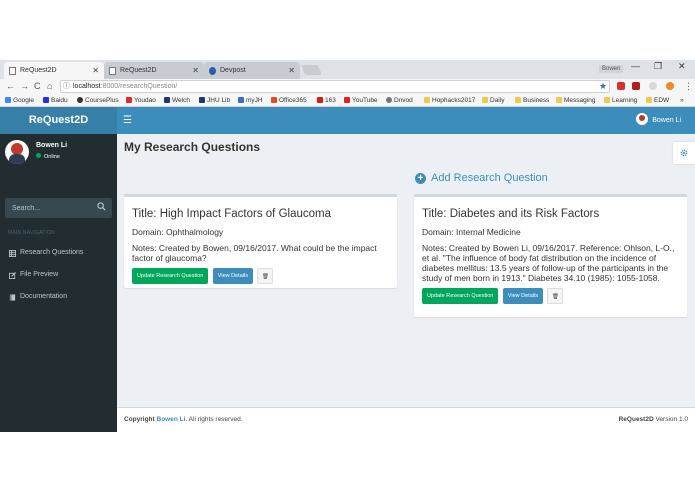 Image resolution: width=695 pixels, height=494 pixels. I want to click on sidebar-search, so click(58, 208).